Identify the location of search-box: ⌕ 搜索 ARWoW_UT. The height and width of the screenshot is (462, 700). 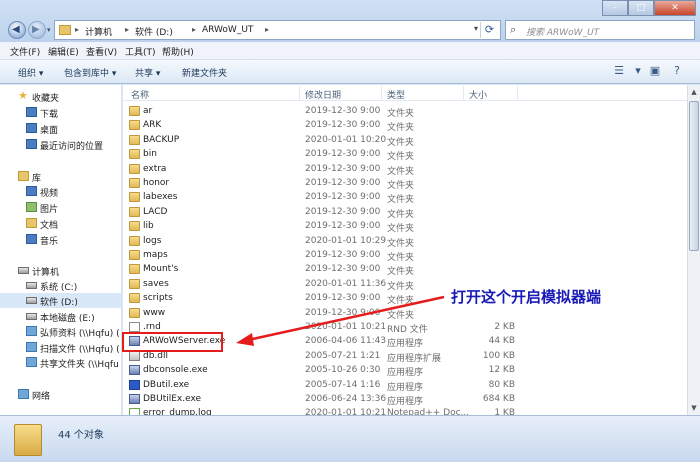
(600, 30).